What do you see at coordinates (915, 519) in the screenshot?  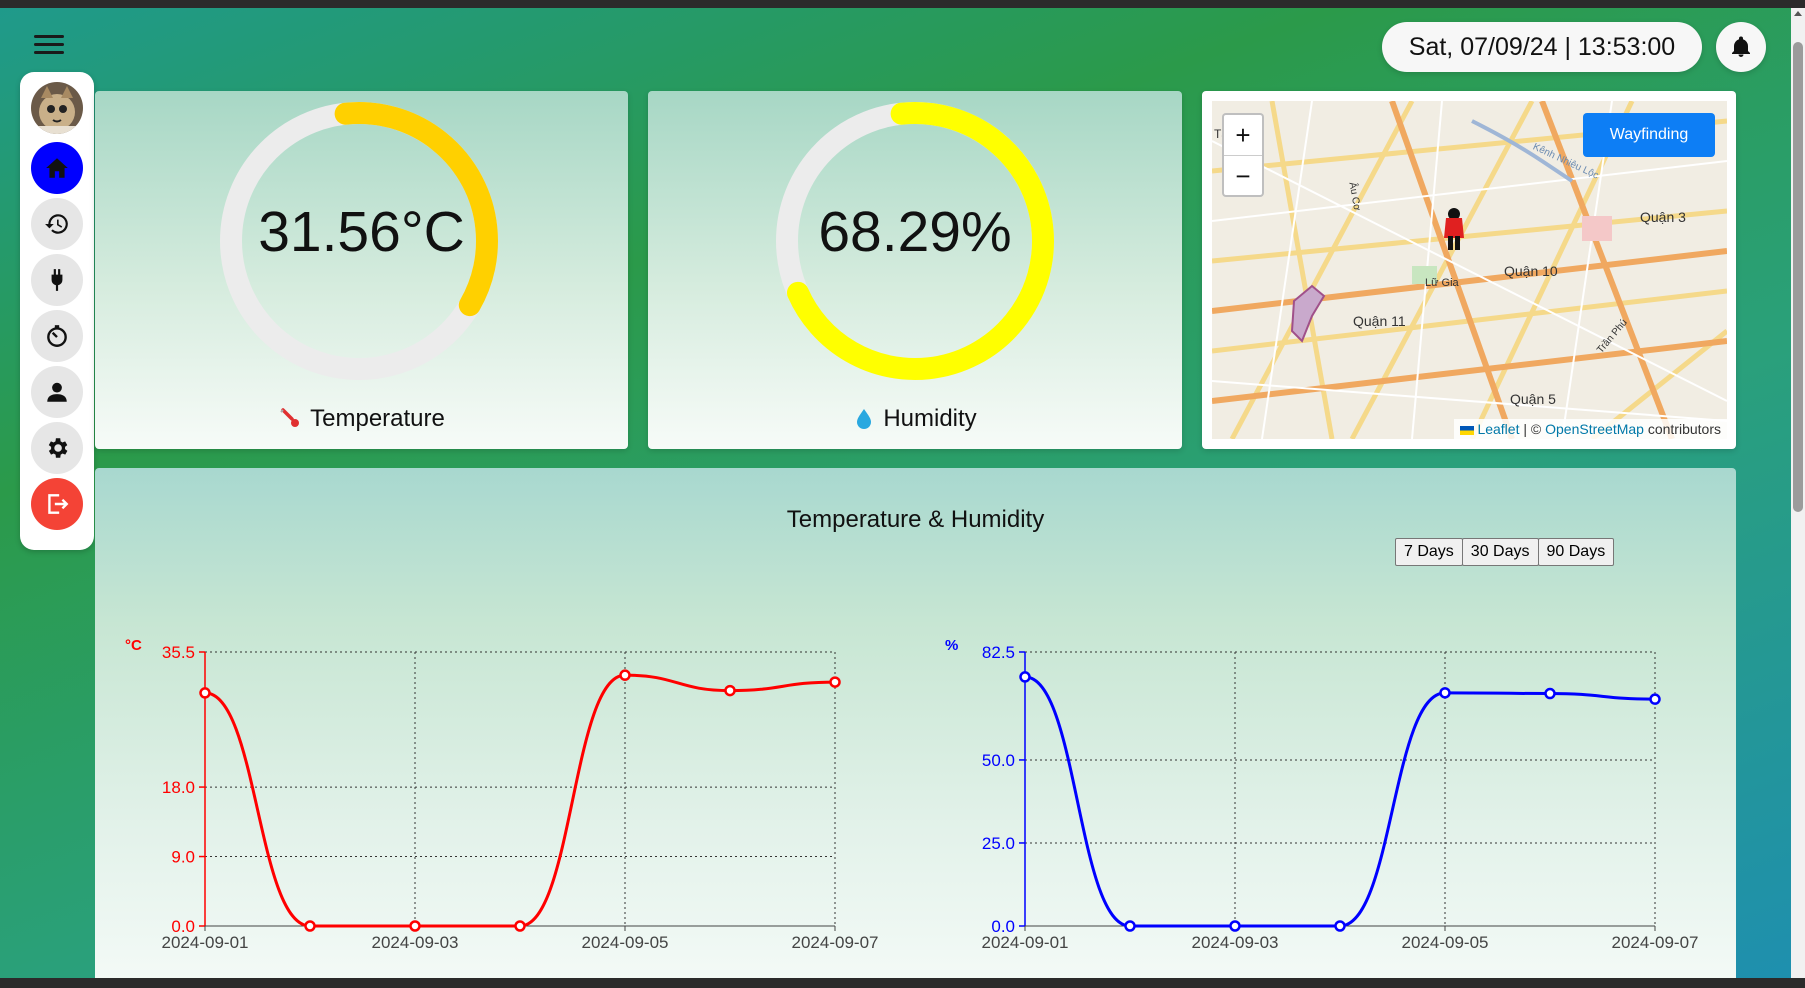 I see `chart-title: Temperature & Humidity` at bounding box center [915, 519].